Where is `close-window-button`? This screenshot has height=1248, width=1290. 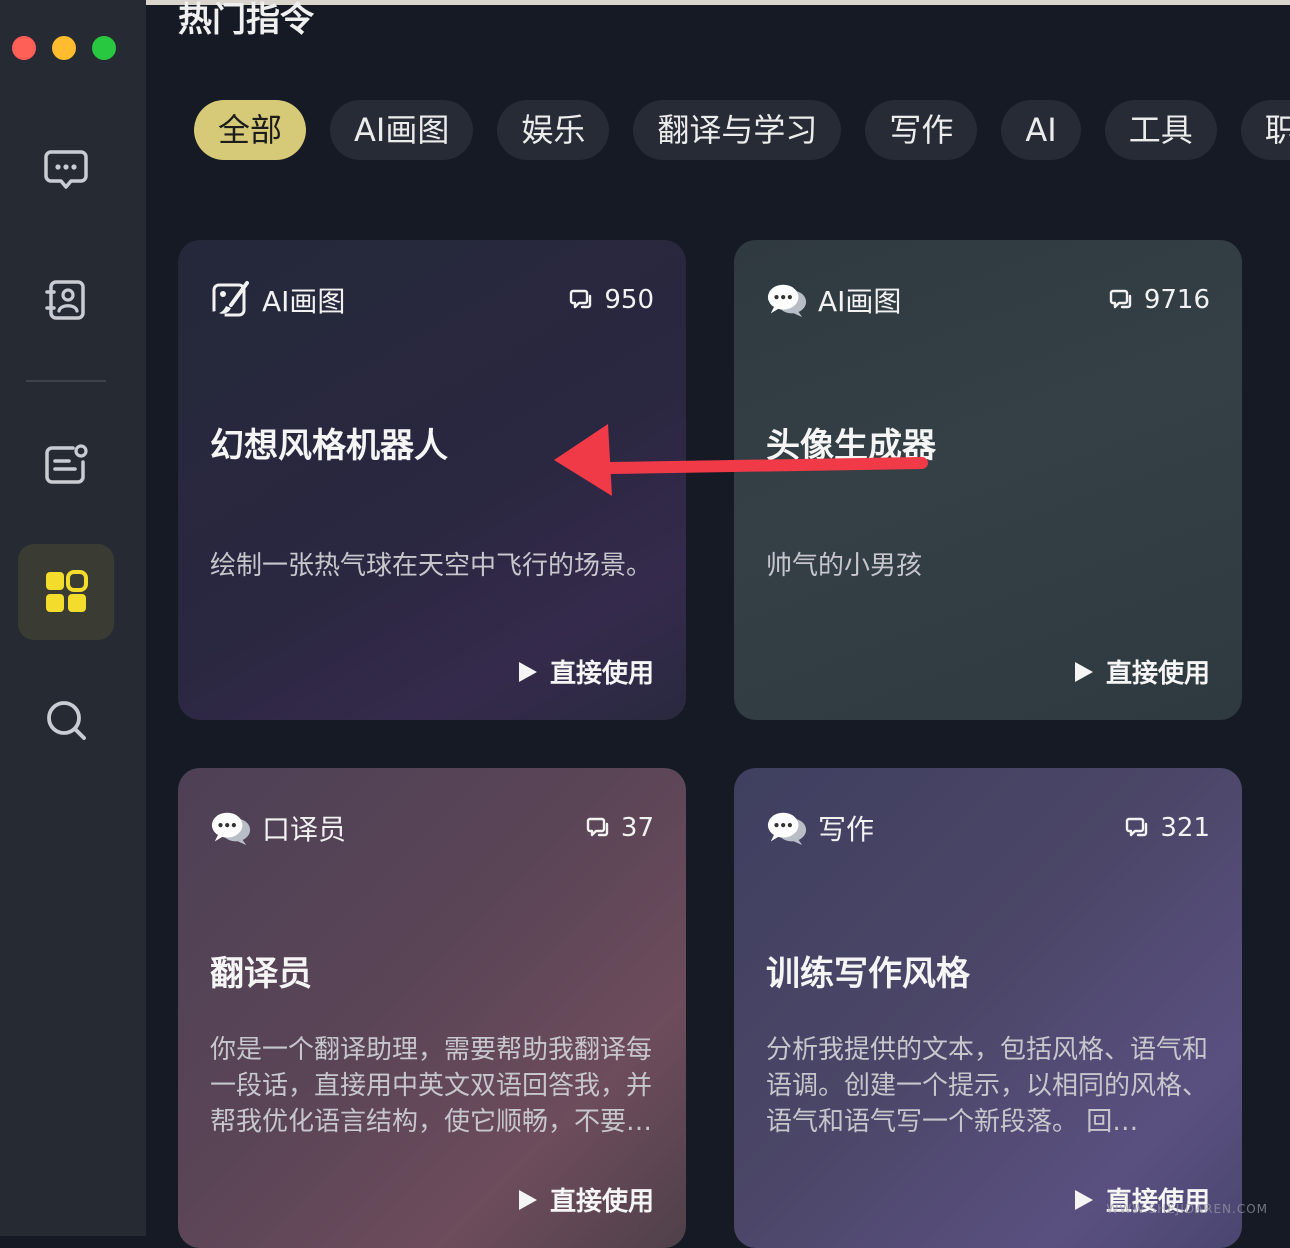 close-window-button is located at coordinates (24, 48).